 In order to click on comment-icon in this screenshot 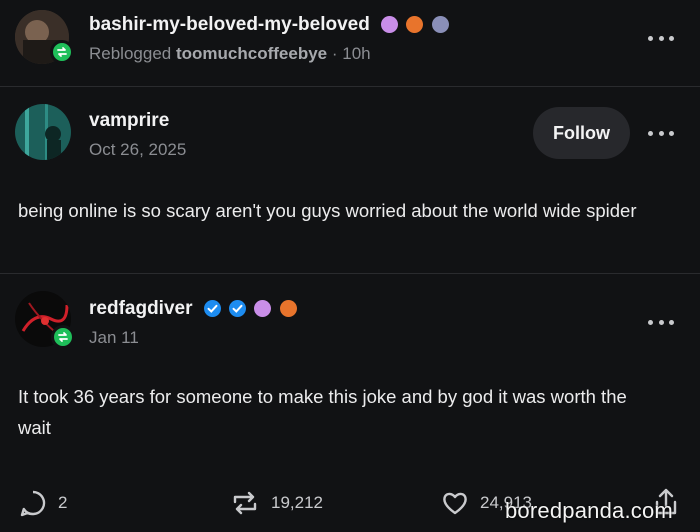, I will do `click(33, 503)`.